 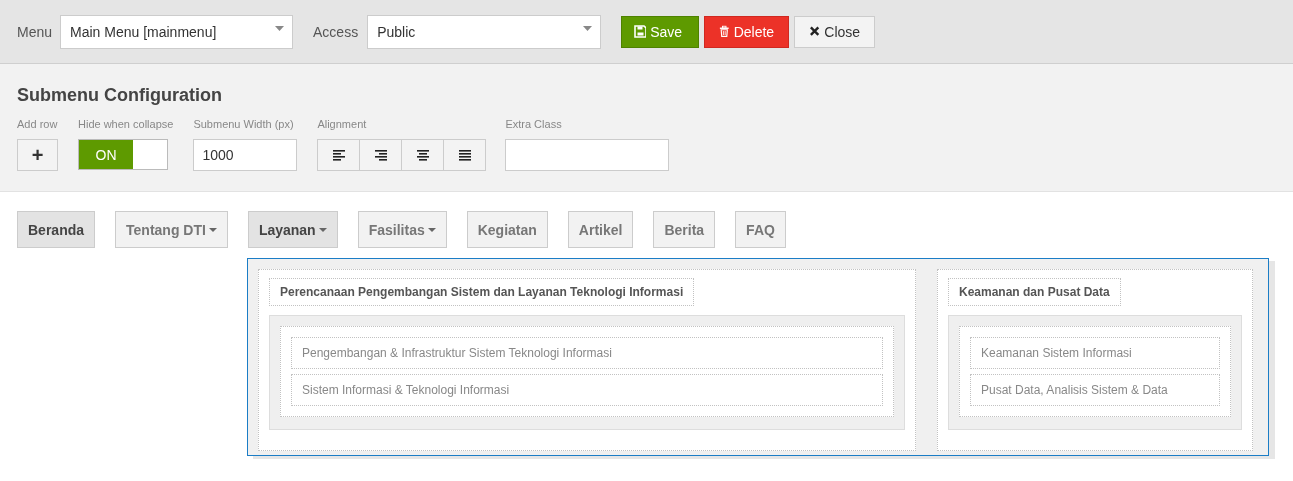 I want to click on align-left-button, so click(x=339, y=155).